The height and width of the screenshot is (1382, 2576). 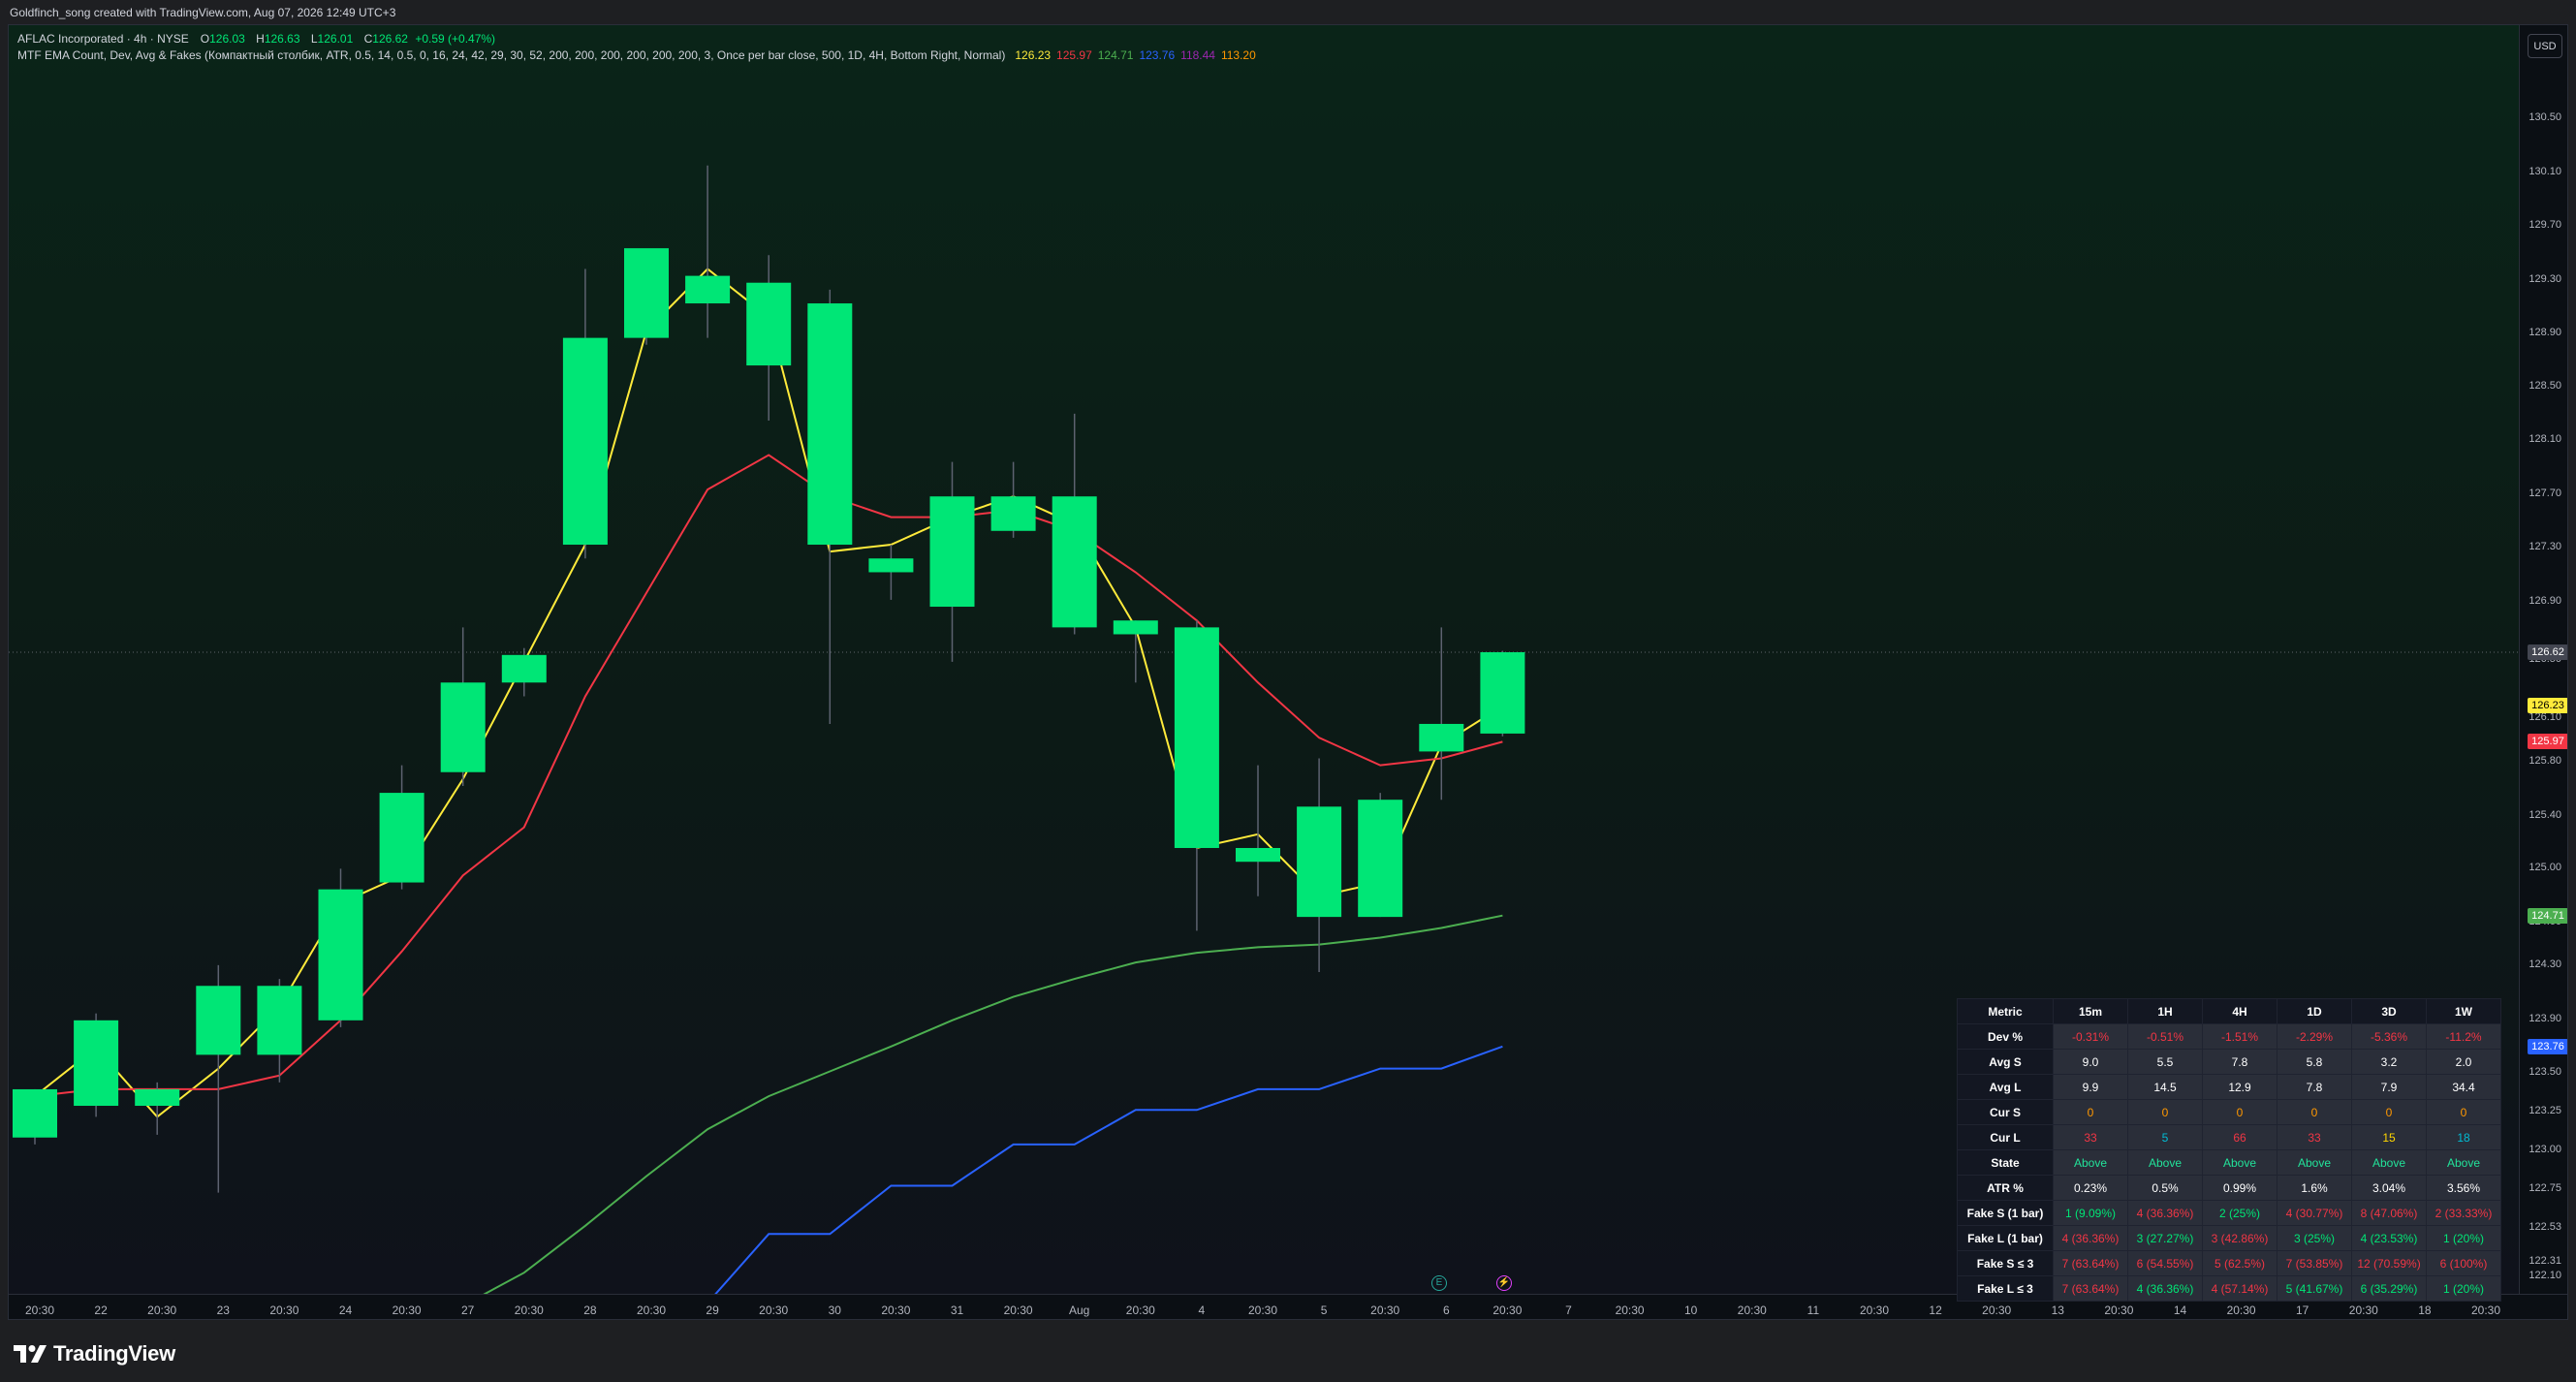 I want to click on stats-header-cell: 1D, so click(x=2314, y=1011).